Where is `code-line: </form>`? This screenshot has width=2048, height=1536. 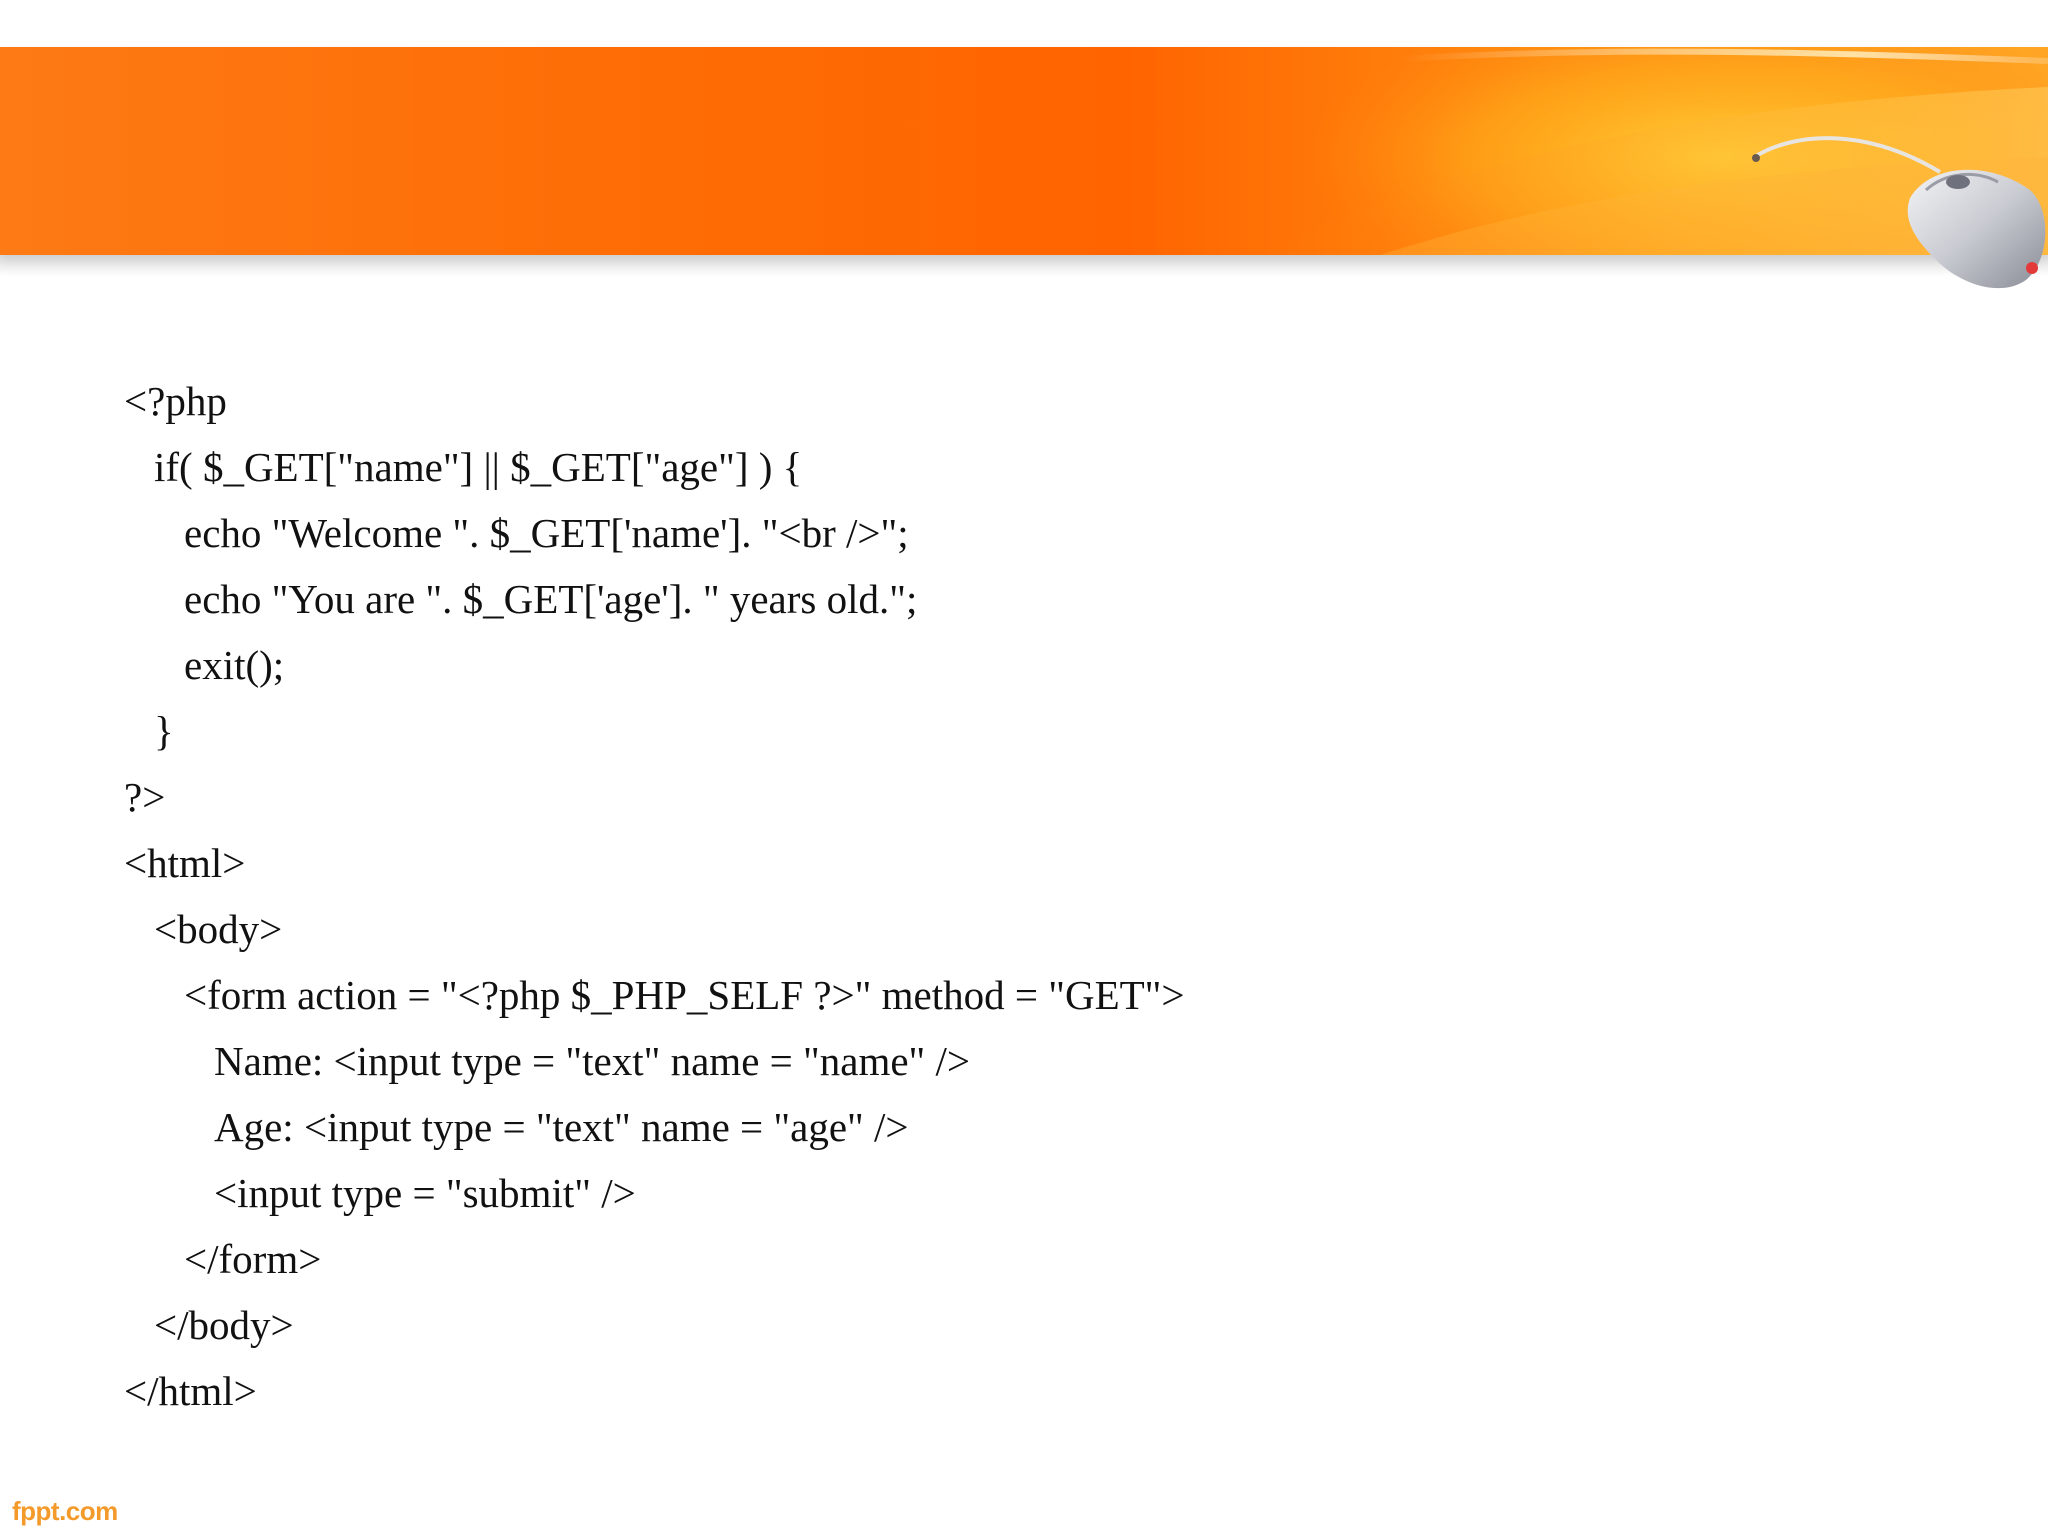 code-line: </form> is located at coordinates (253, 1259).